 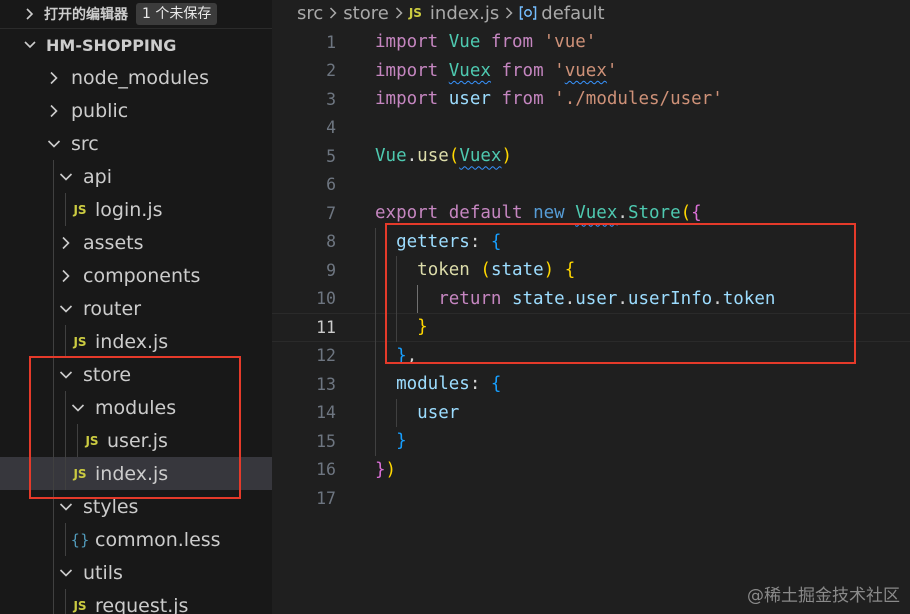 I want to click on code-line: 2 import Vuex from 'vuex', so click(x=591, y=71).